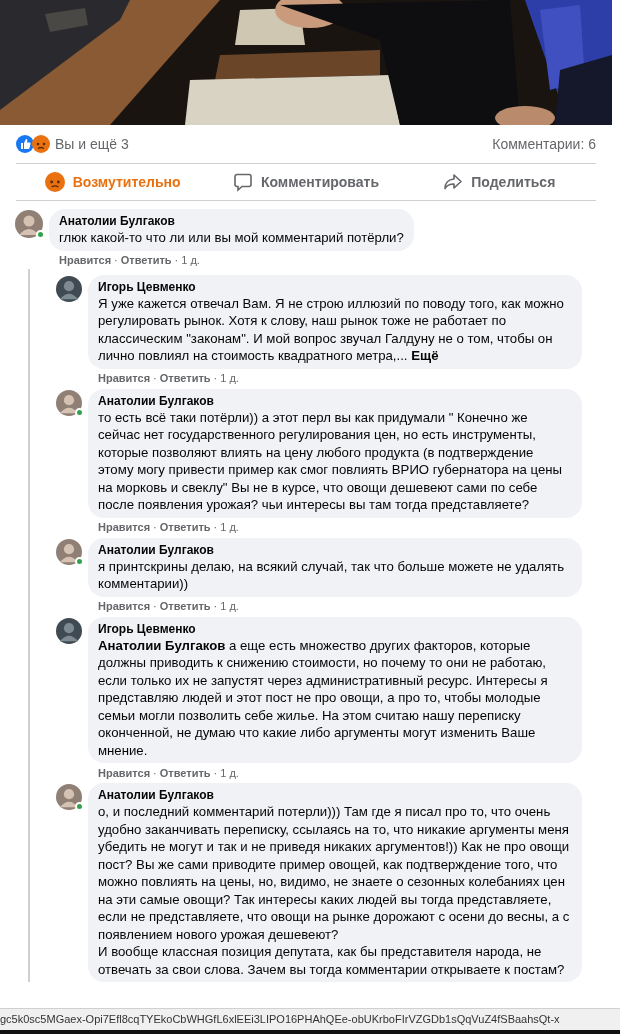  I want to click on comment-text: о, и последний комментарий потерли))) Там где я писал про то, что очень удобно заканчивать переписку, ссылаясь на то, что никакие аргументы меня убедить не могут и так и не приведя никаких аргументов!)) Как не про овощи пост? Вы же сами приводите пример овощей, как подтверждение того, что можно повлиять на цены, но, видимо, не знаете о сезонных колебаниях цен на эти самые овощи? Так интересы каких людей вы тогда представляете, если не представляете, что овощи на рынке дорожают с осени до весны, а с появлением нового урожая дешевеют? И вообще классная позиция депутата, как бы представителя народа, не отвечать за свои слова. Зачем вы тогда комментарии открываете к постам?, so click(334, 890).